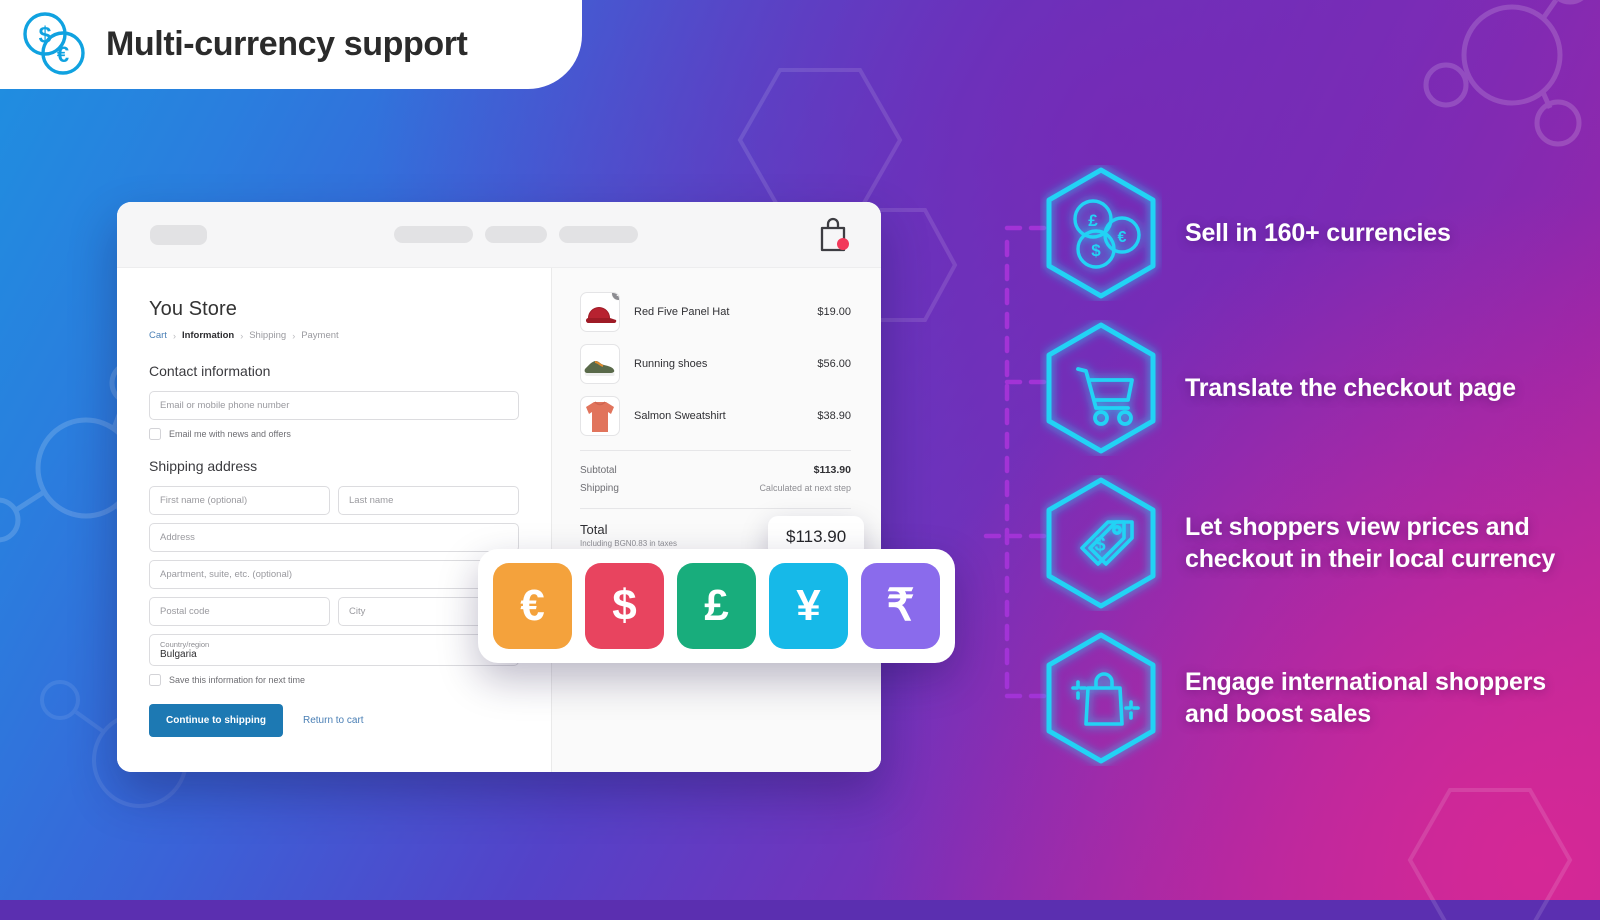  Describe the element at coordinates (216, 720) in the screenshot. I see `continue-to-shipping-button: Continue to shipping` at that location.